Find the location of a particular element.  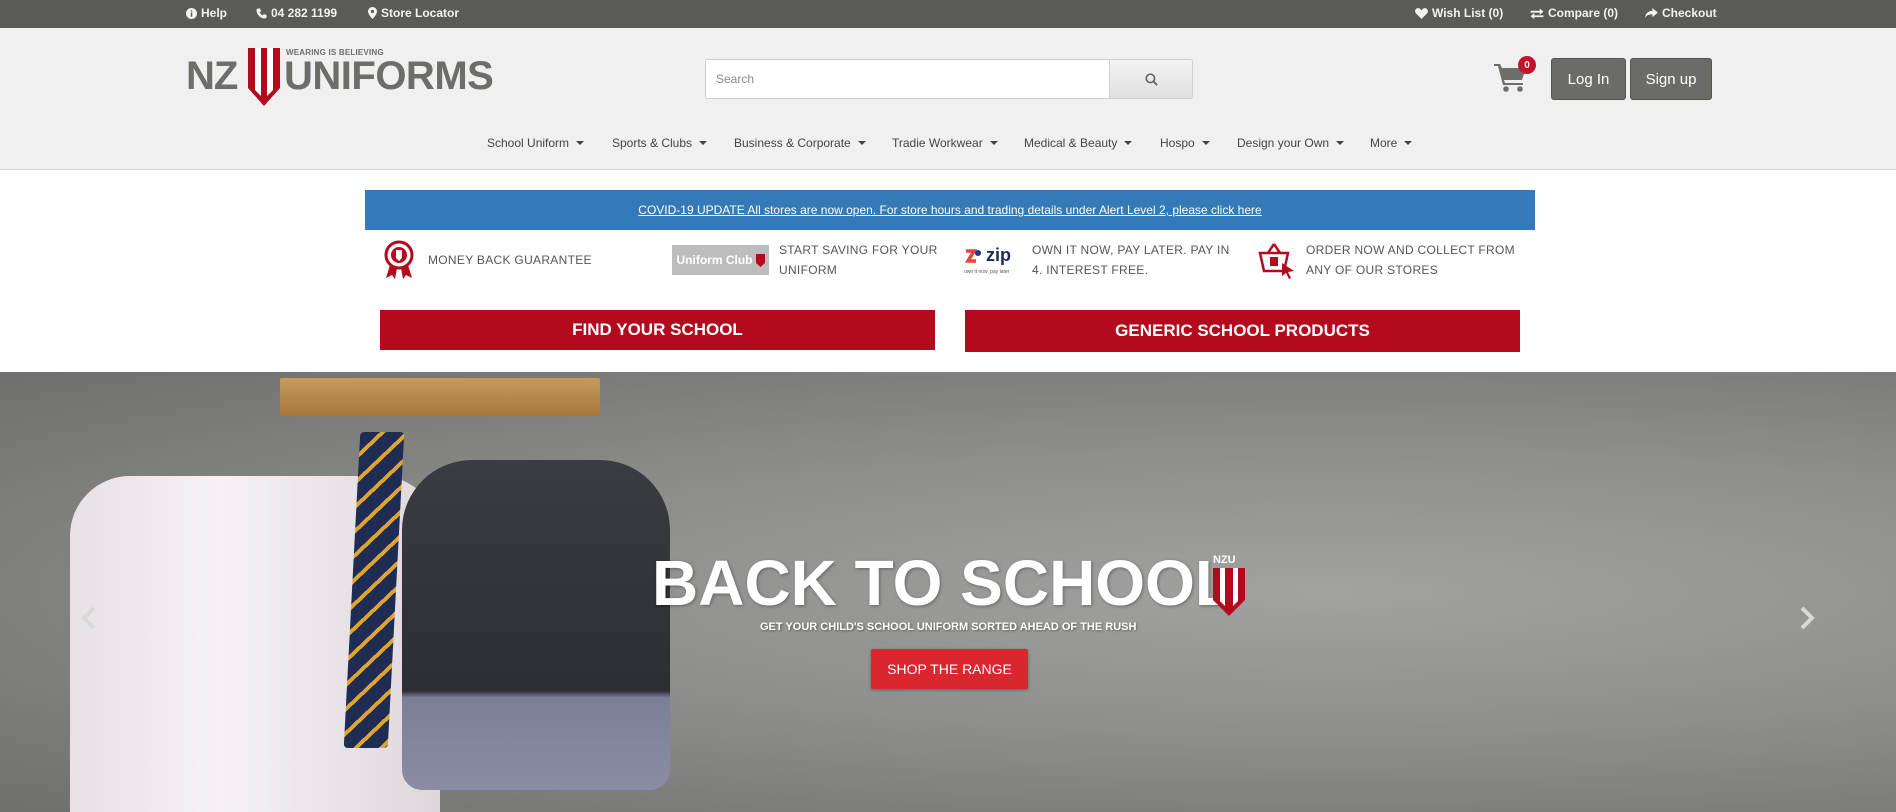

feature-text-line2: 4. INTEREST FREE. is located at coordinates (1090, 270).